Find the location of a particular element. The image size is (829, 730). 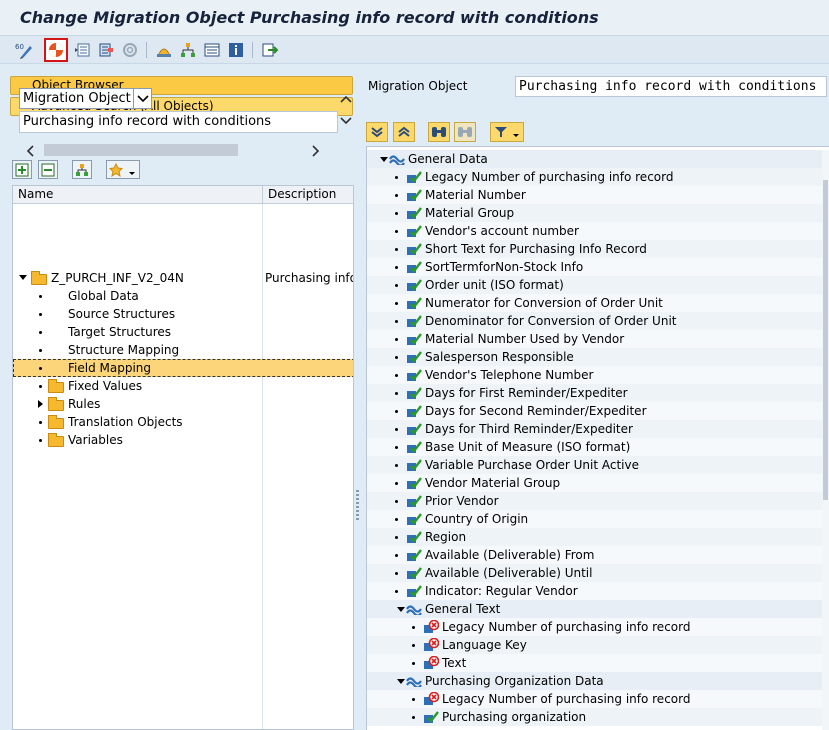

horizontal-scrollbar is located at coordinates (175, 150).